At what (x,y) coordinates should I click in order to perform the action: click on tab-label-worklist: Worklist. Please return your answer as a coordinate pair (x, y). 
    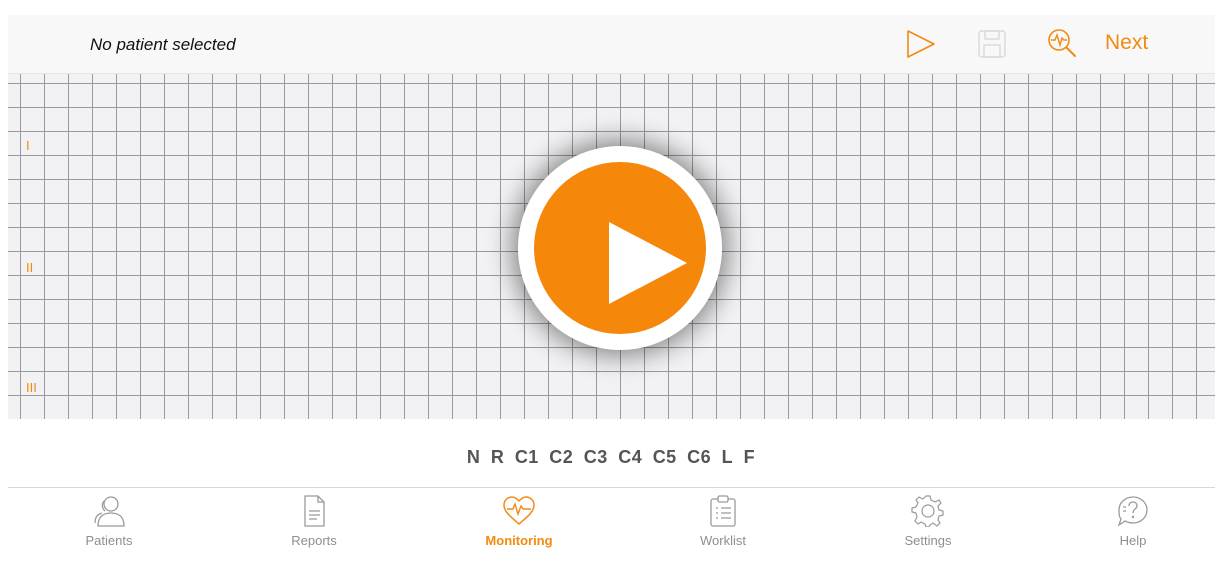
    Looking at the image, I should click on (723, 540).